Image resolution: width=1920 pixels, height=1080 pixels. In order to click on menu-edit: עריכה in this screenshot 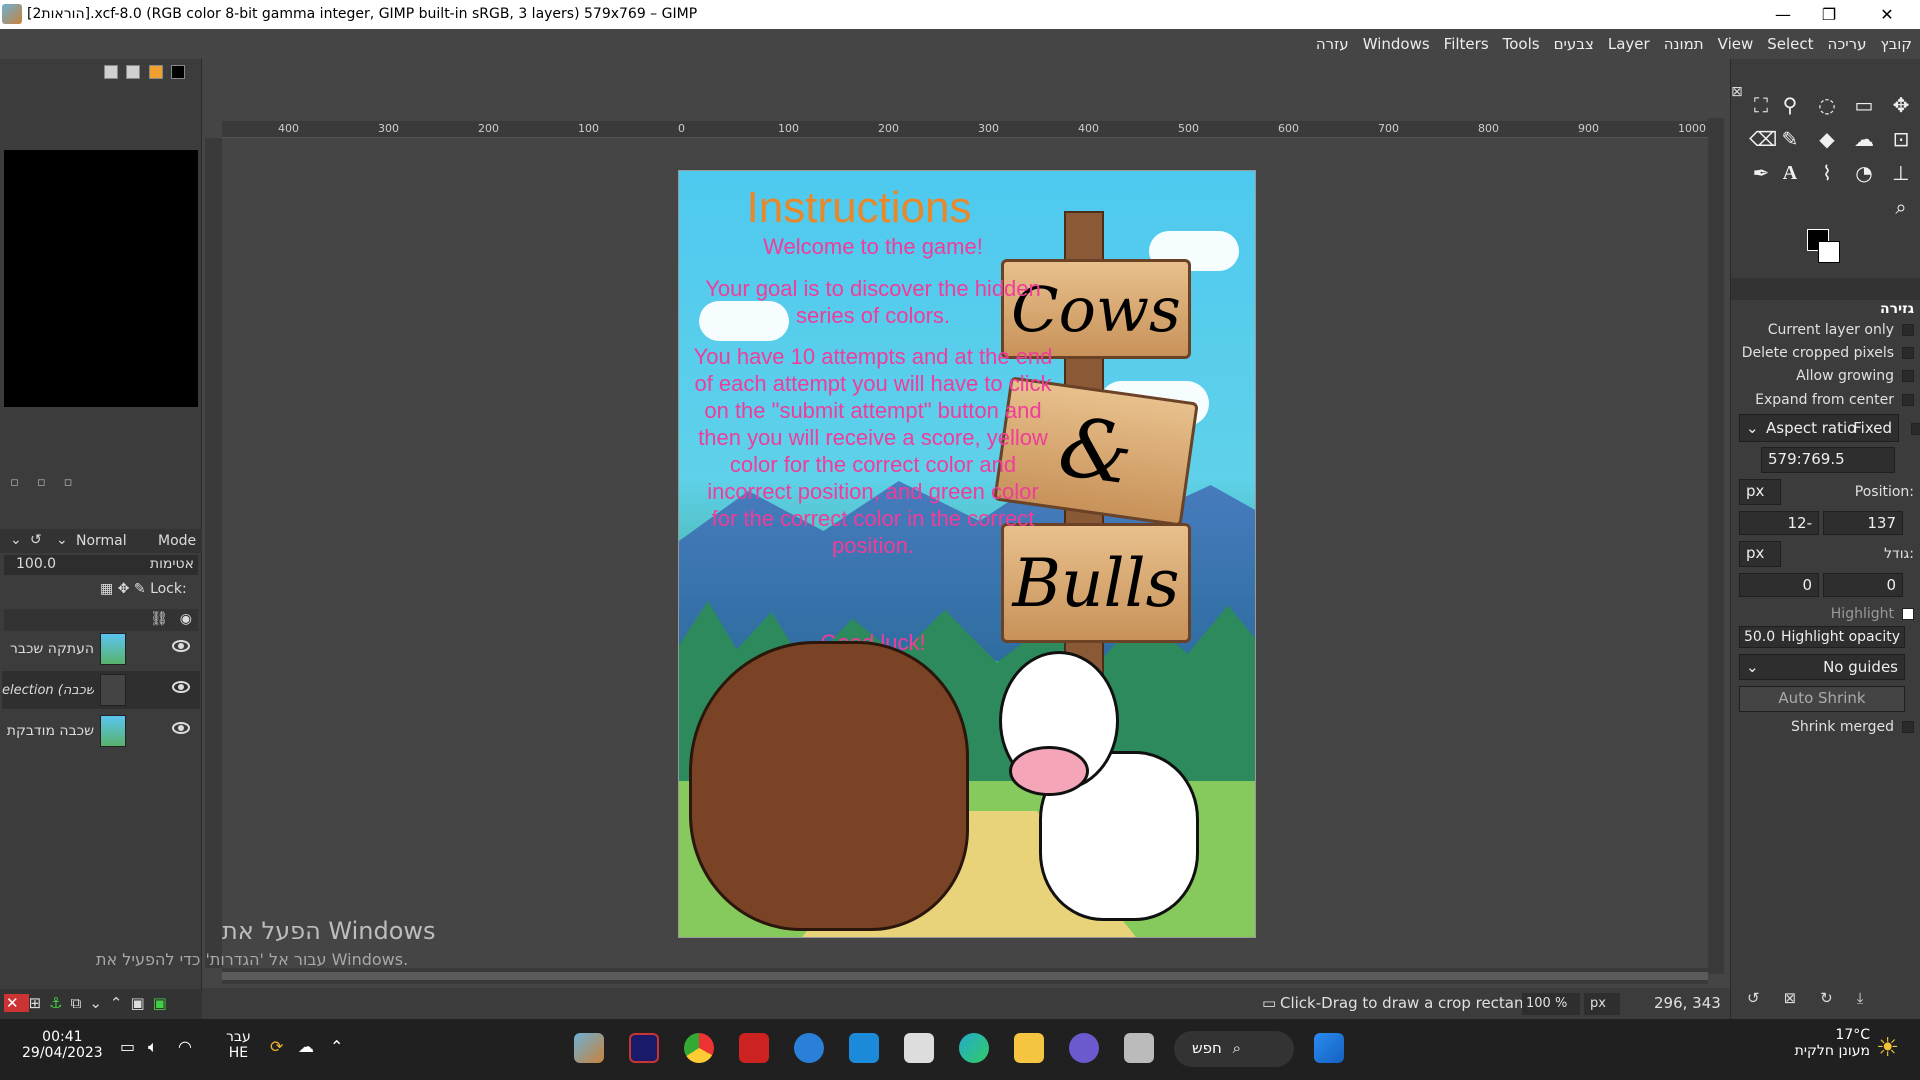, I will do `click(1847, 44)`.